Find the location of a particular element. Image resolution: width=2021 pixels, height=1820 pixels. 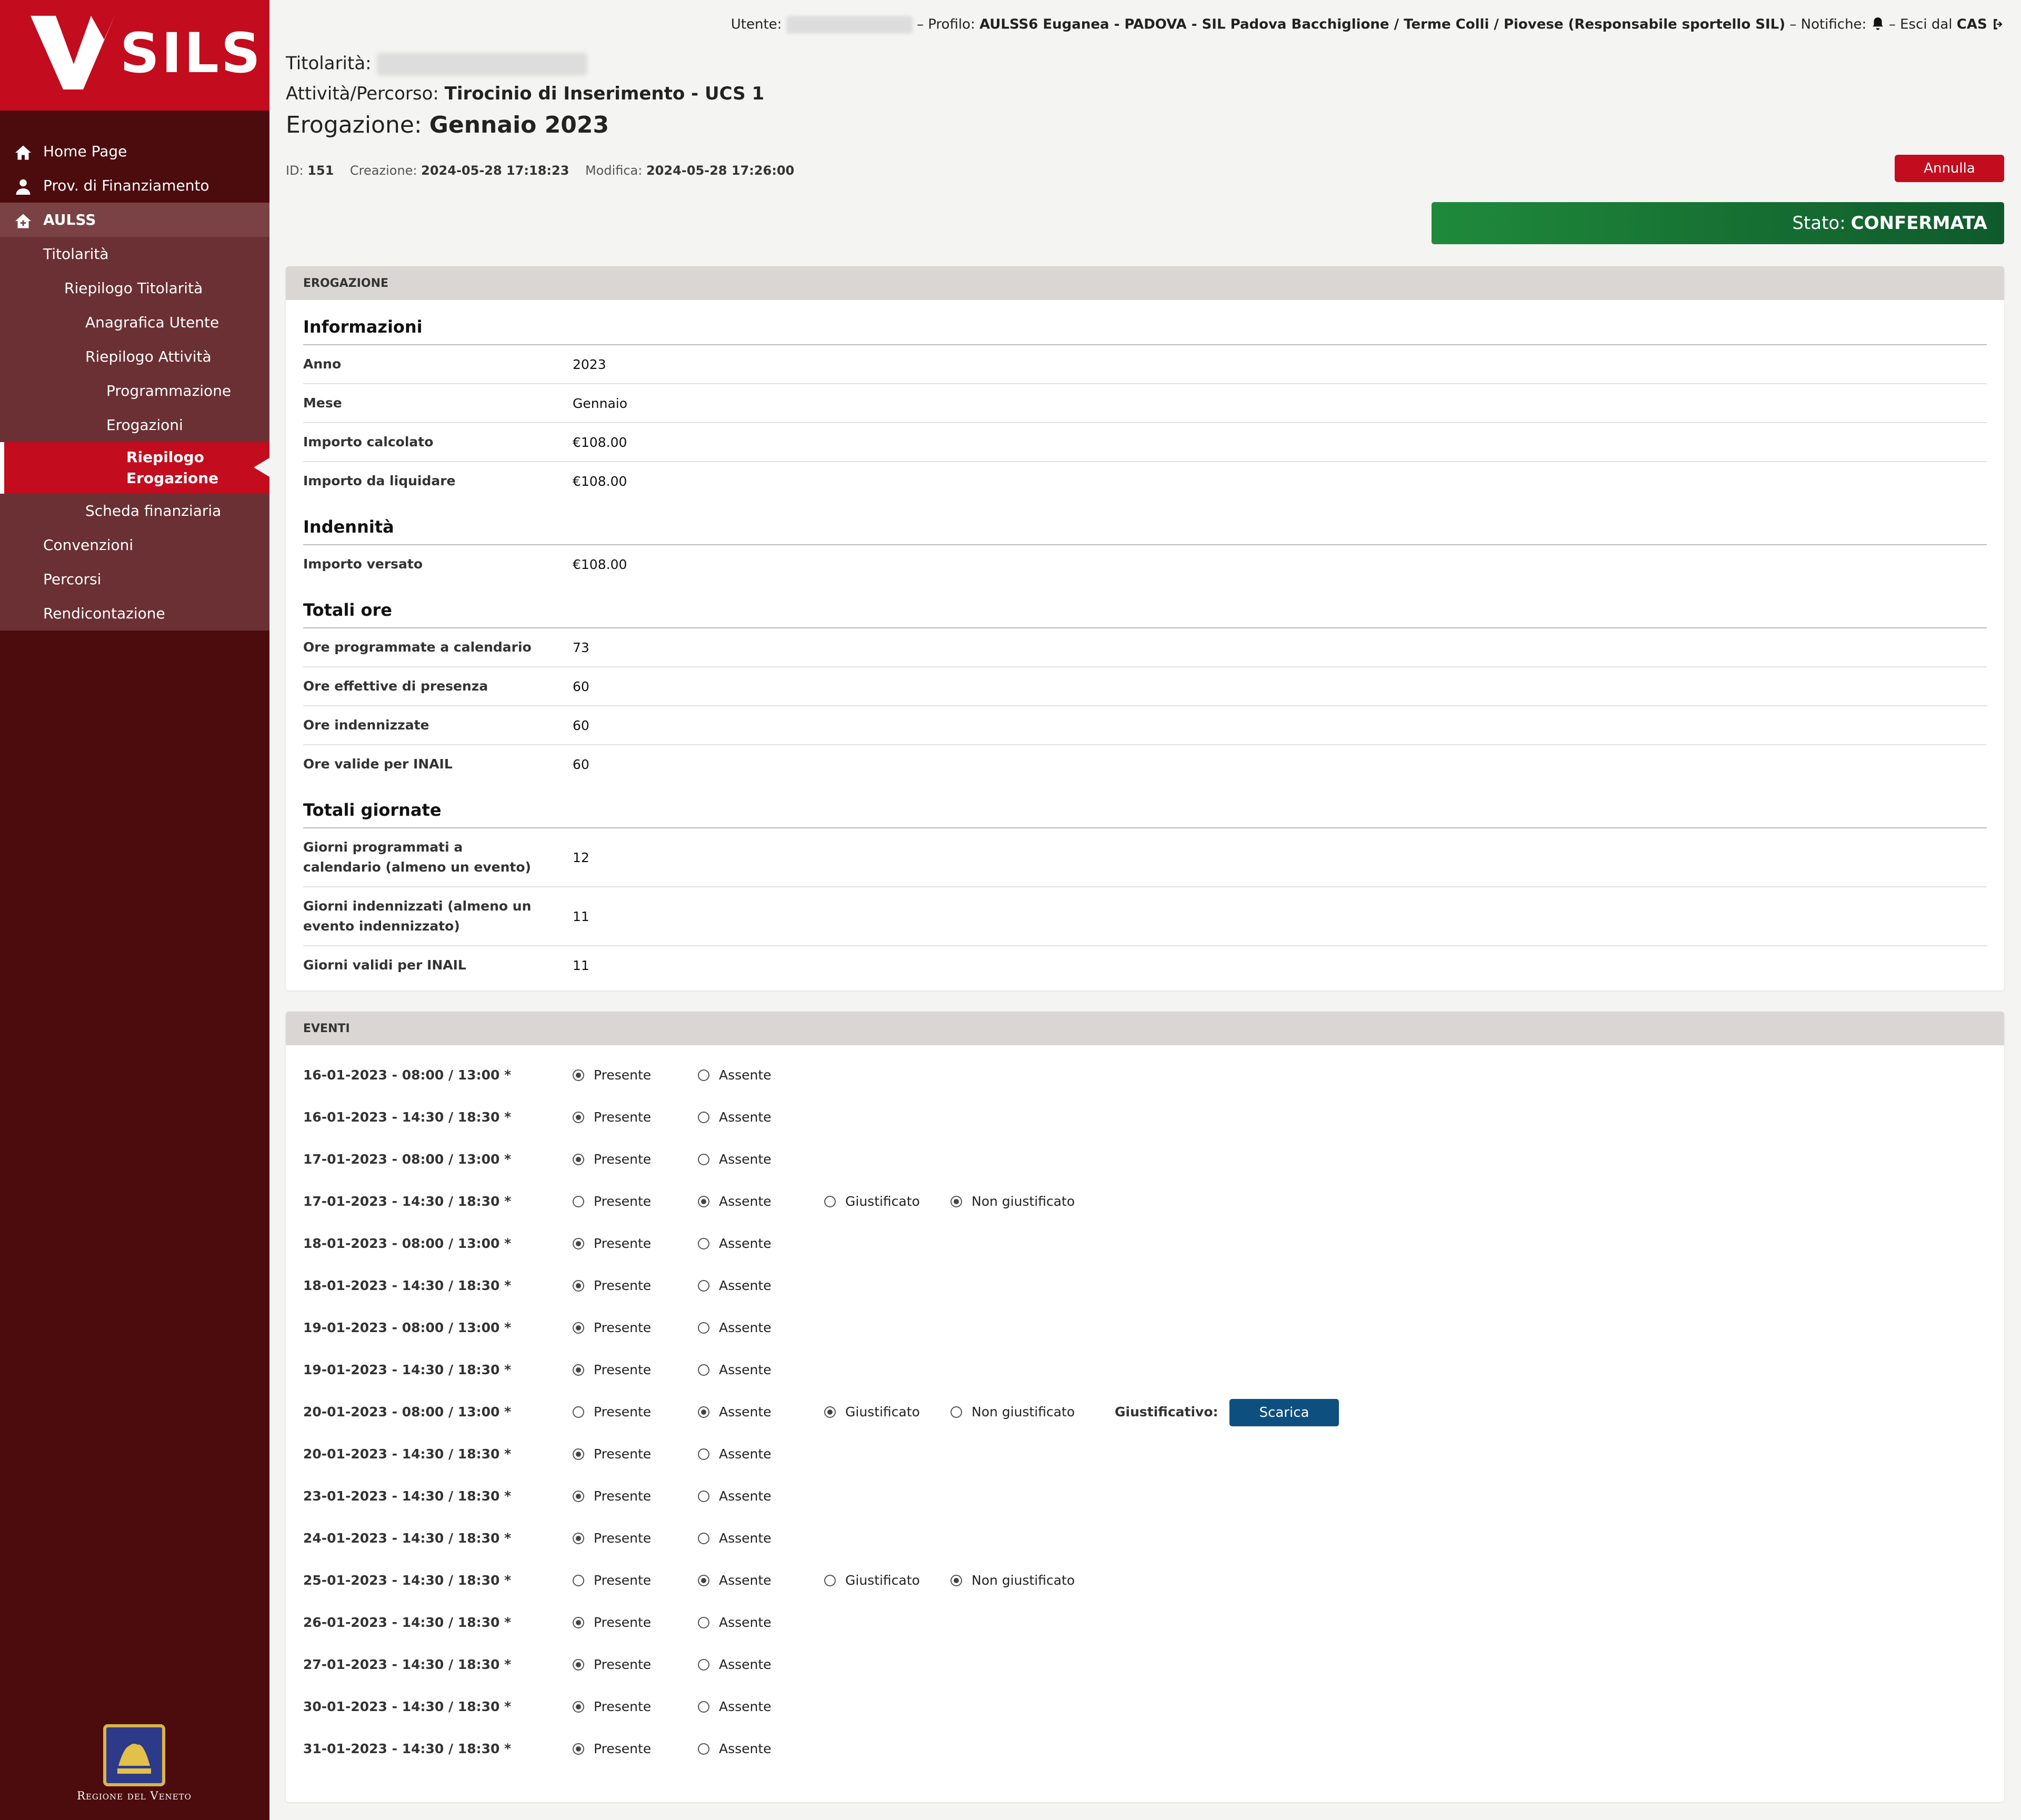

nav-convenzioni: Convenzioni is located at coordinates (134, 545).